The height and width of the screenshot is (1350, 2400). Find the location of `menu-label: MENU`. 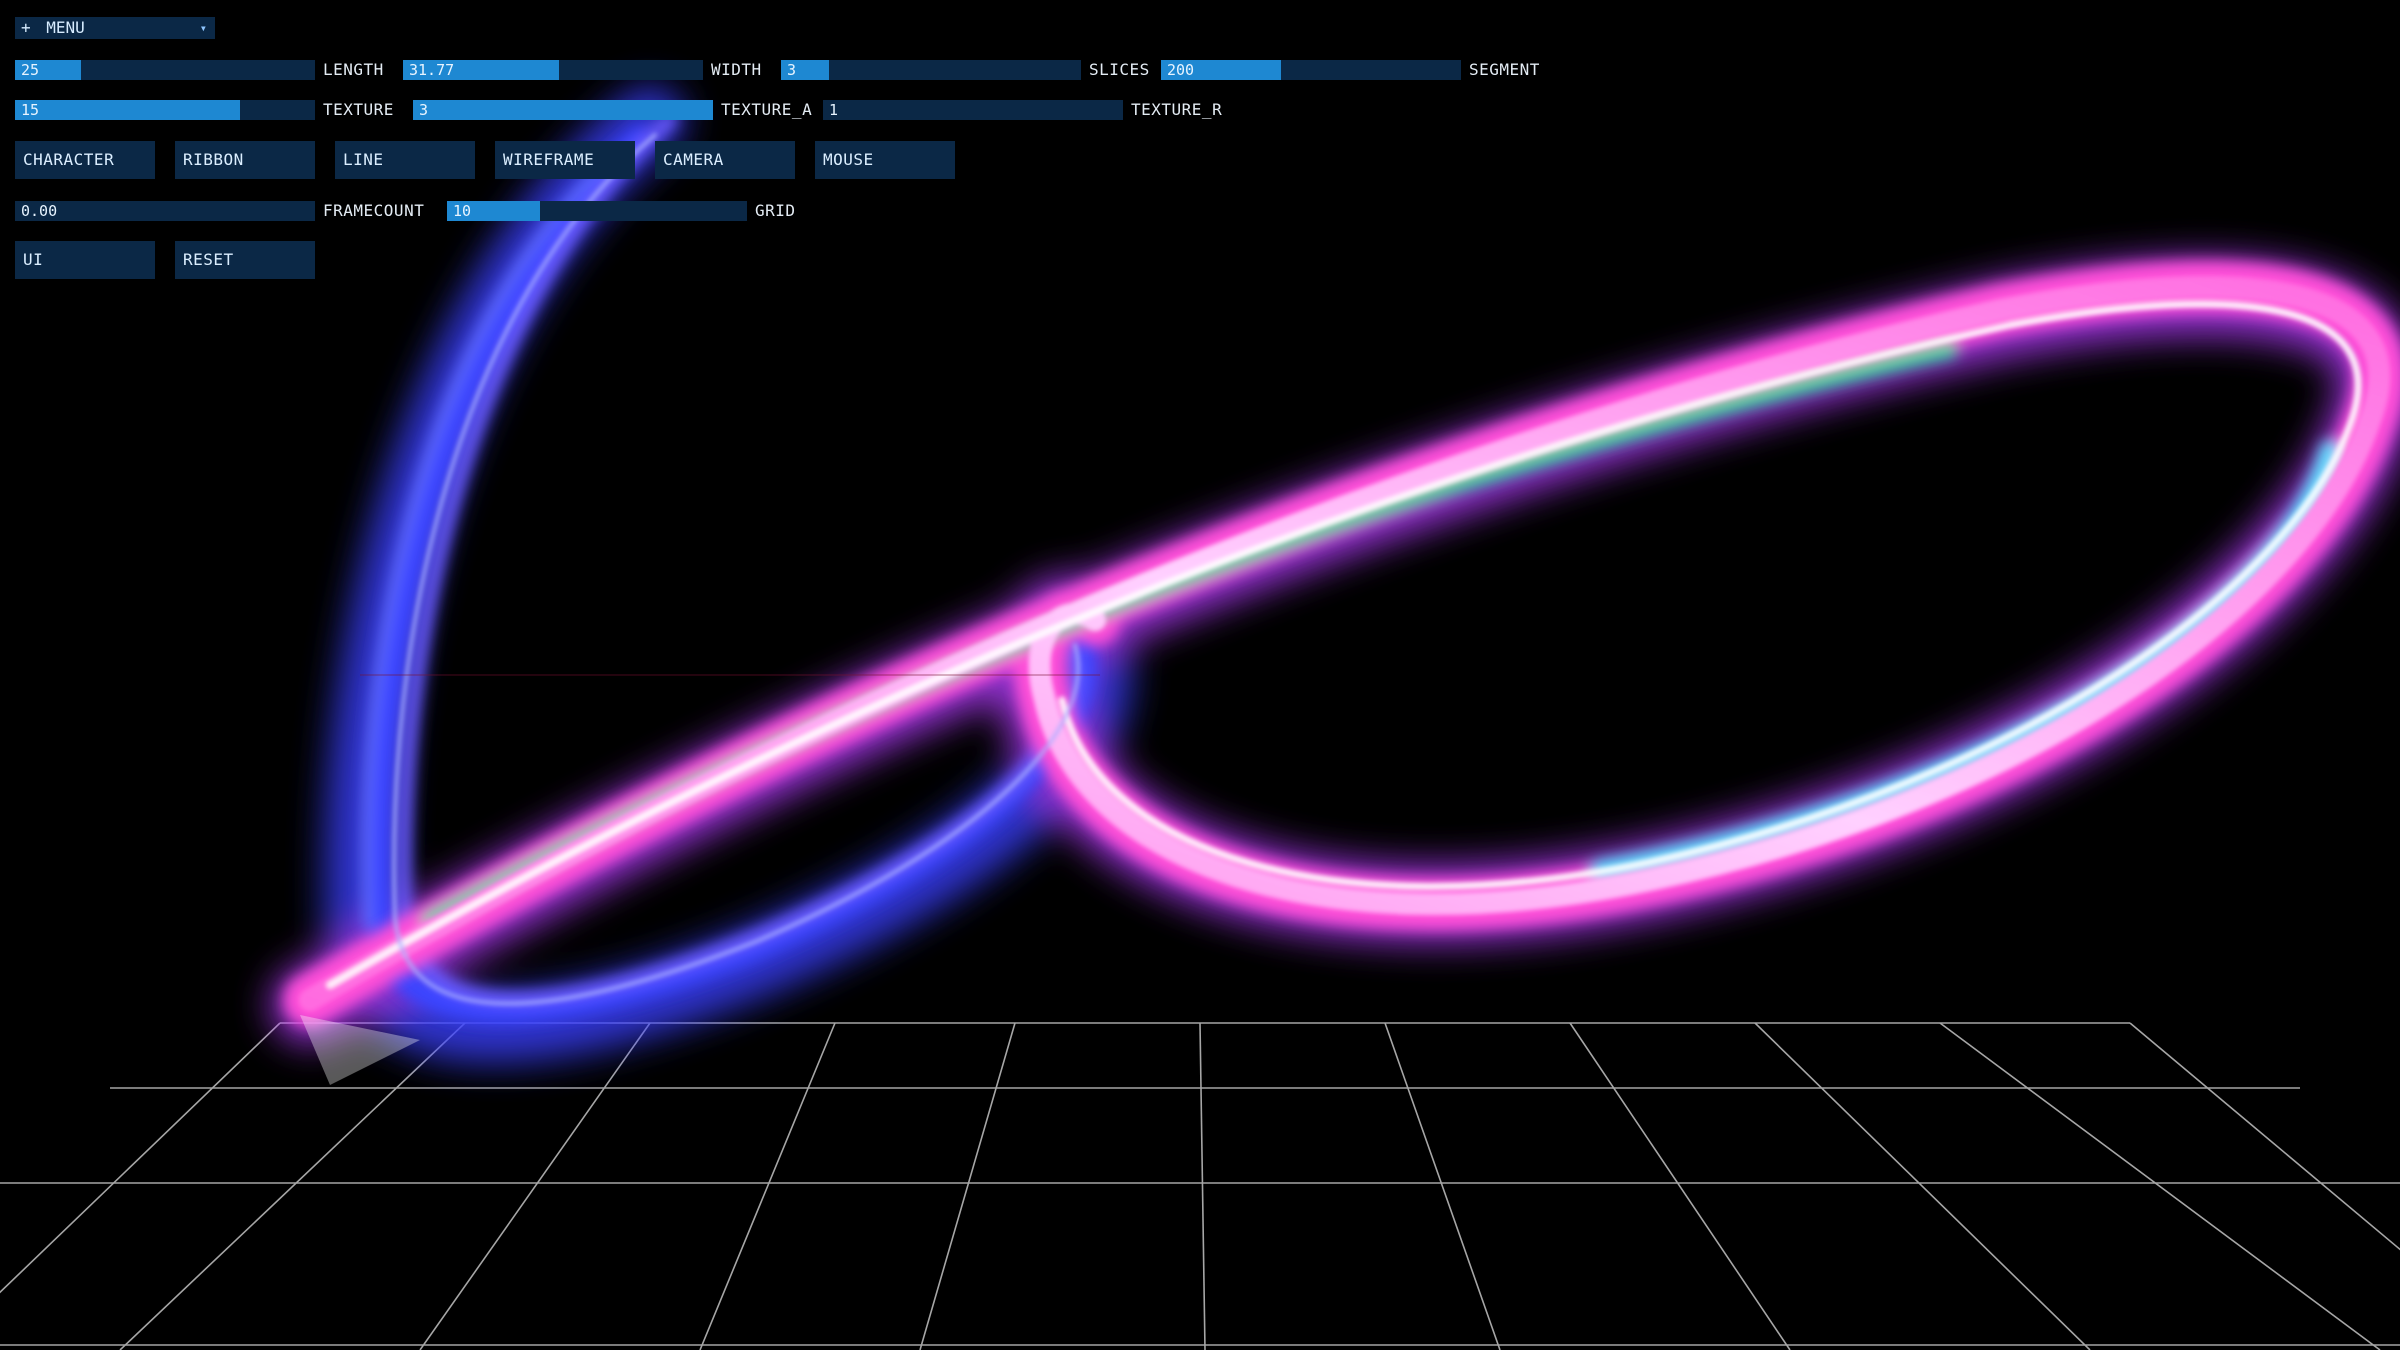

menu-label: MENU is located at coordinates (65, 27).